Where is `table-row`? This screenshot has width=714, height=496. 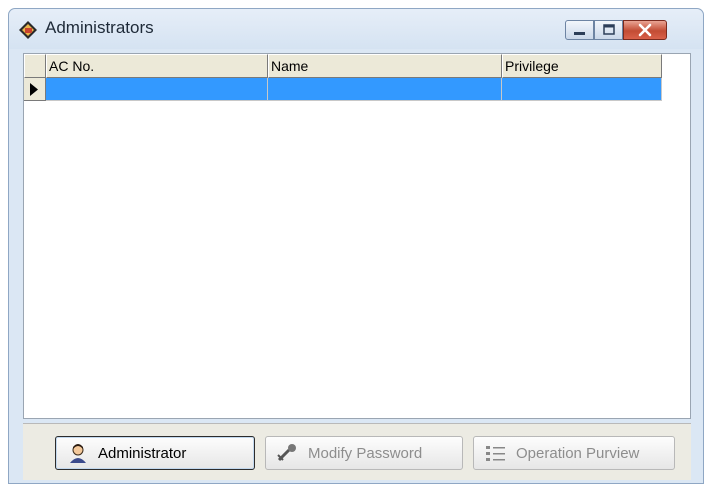
table-row is located at coordinates (350, 89).